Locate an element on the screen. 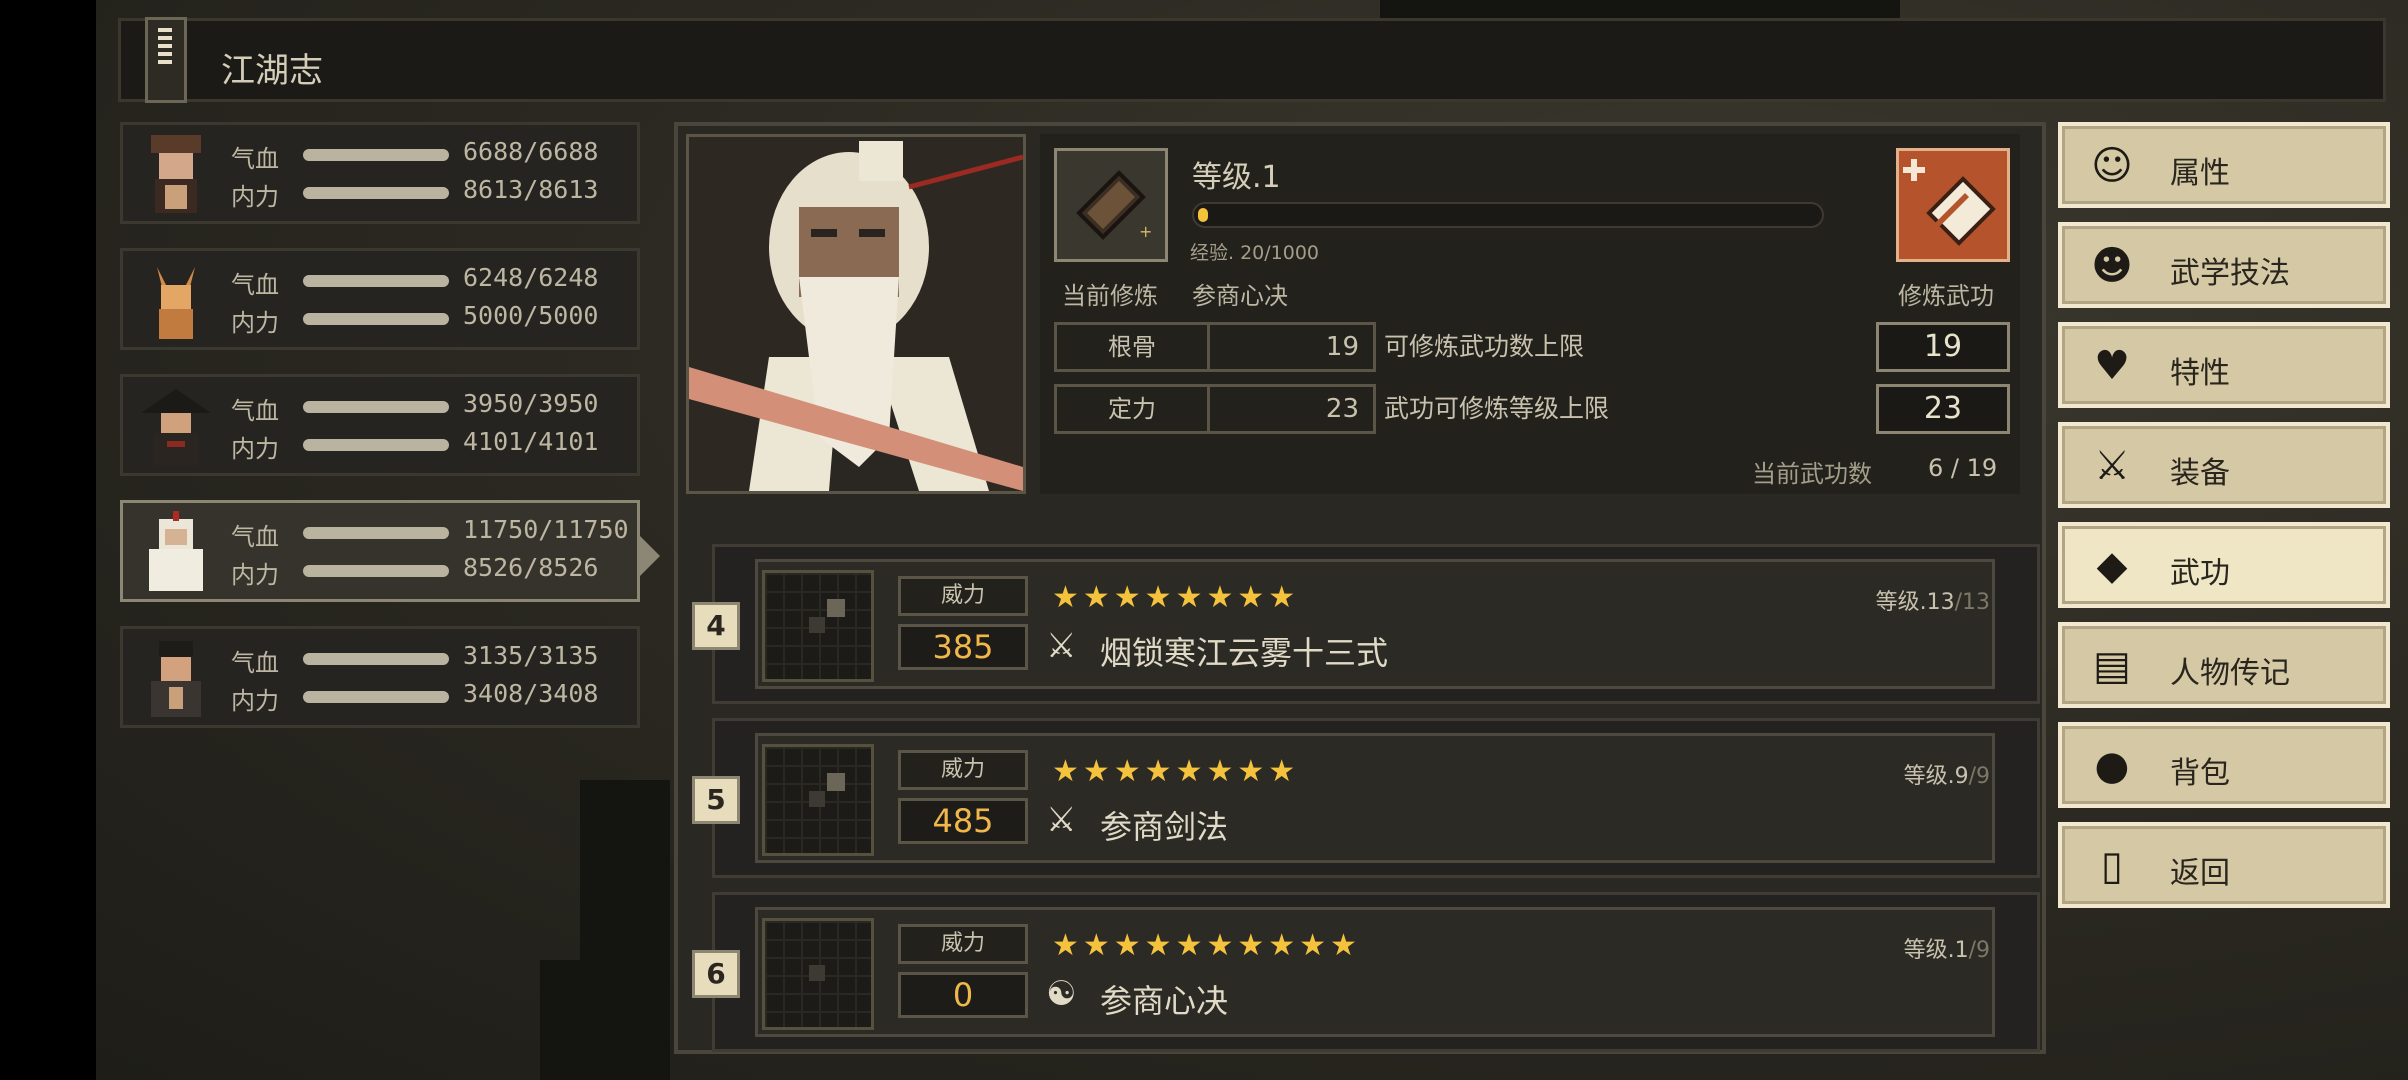 Image resolution: width=2408 pixels, height=1080 pixels. party-member-5: 气血 3135/3135 内力 3408/3408 is located at coordinates (380, 677).